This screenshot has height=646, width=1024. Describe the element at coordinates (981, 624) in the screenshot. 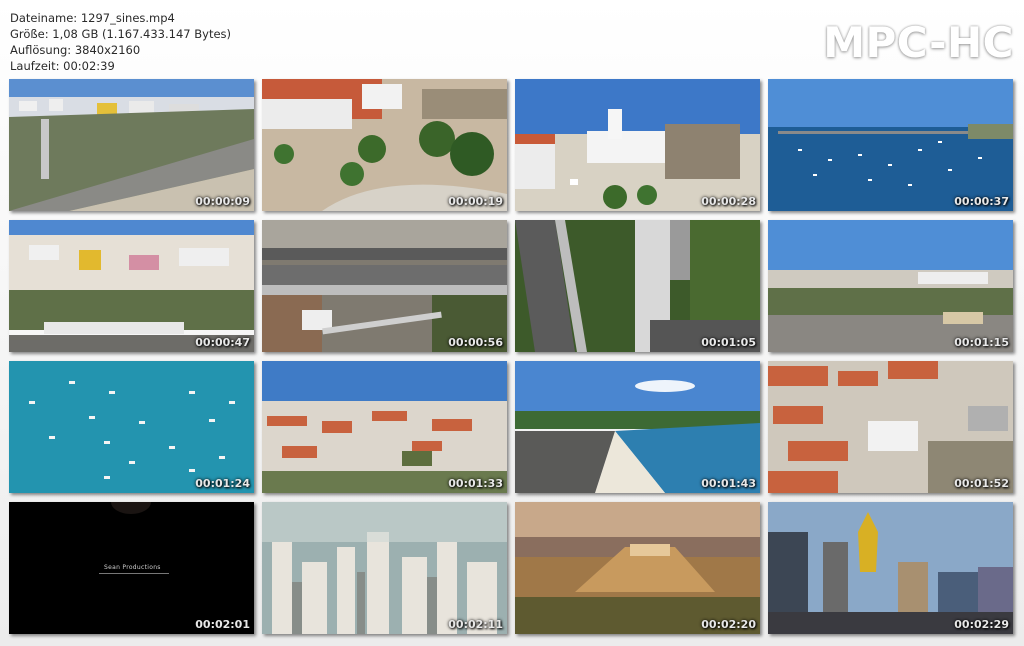

I see `timestamp: 00:02:29` at that location.